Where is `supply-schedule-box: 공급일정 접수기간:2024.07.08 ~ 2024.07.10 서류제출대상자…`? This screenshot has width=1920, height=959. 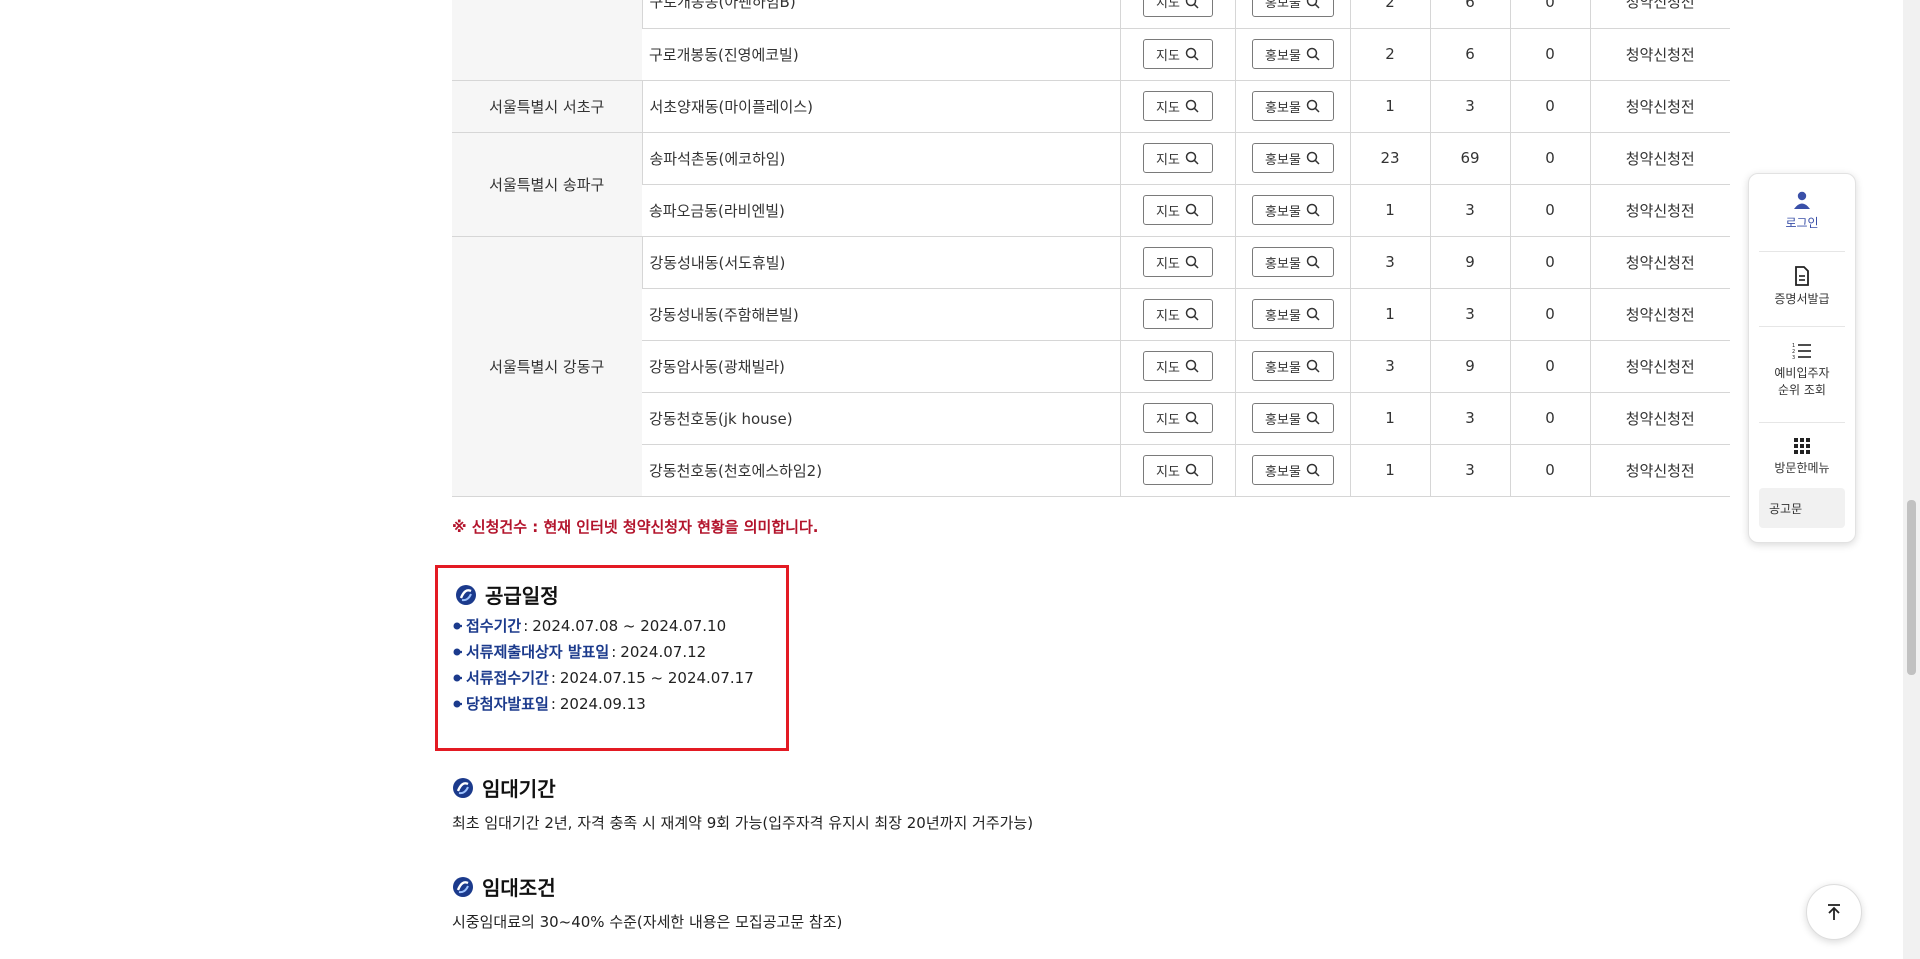
supply-schedule-box: 공급일정 접수기간:2024.07.08 ~ 2024.07.10 서류제출대상자… is located at coordinates (612, 658).